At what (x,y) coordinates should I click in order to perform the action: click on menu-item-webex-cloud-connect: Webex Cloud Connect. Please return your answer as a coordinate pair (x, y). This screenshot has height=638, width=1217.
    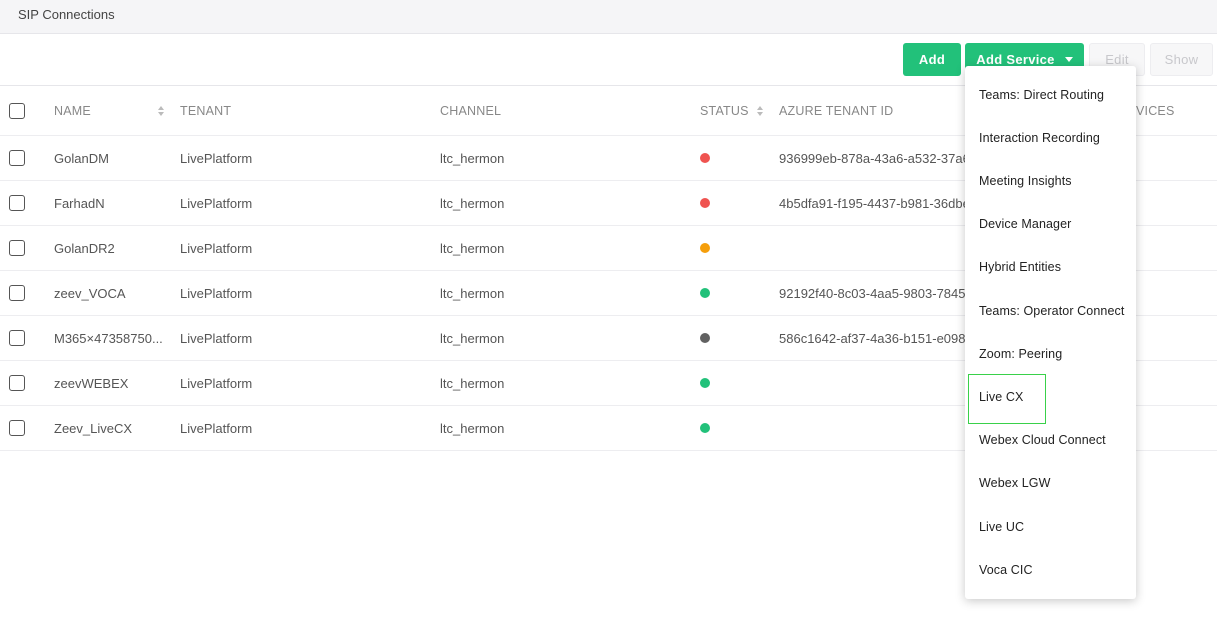
    Looking at the image, I should click on (1050, 440).